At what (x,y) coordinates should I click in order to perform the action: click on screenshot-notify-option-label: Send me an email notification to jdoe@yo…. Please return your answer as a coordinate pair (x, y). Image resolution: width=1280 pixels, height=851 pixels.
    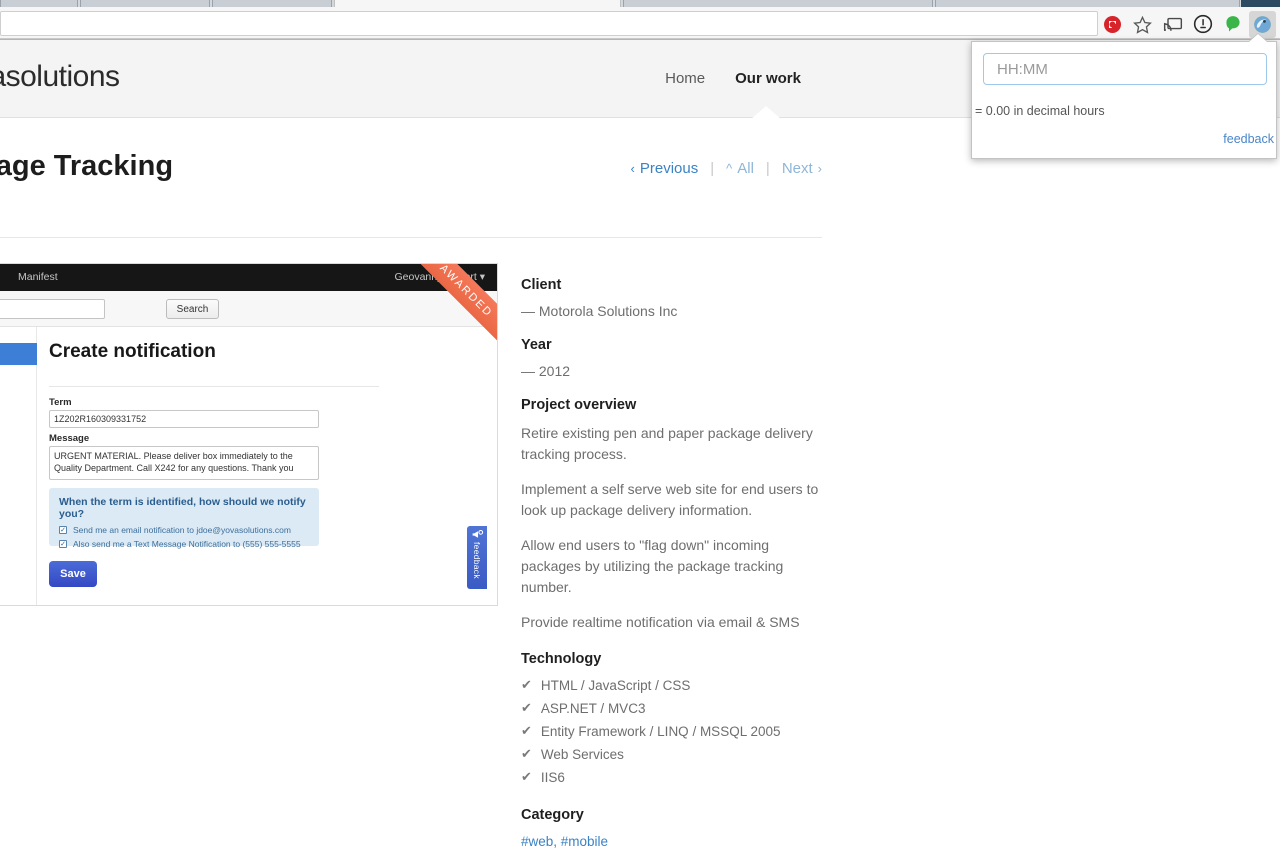
    Looking at the image, I should click on (182, 530).